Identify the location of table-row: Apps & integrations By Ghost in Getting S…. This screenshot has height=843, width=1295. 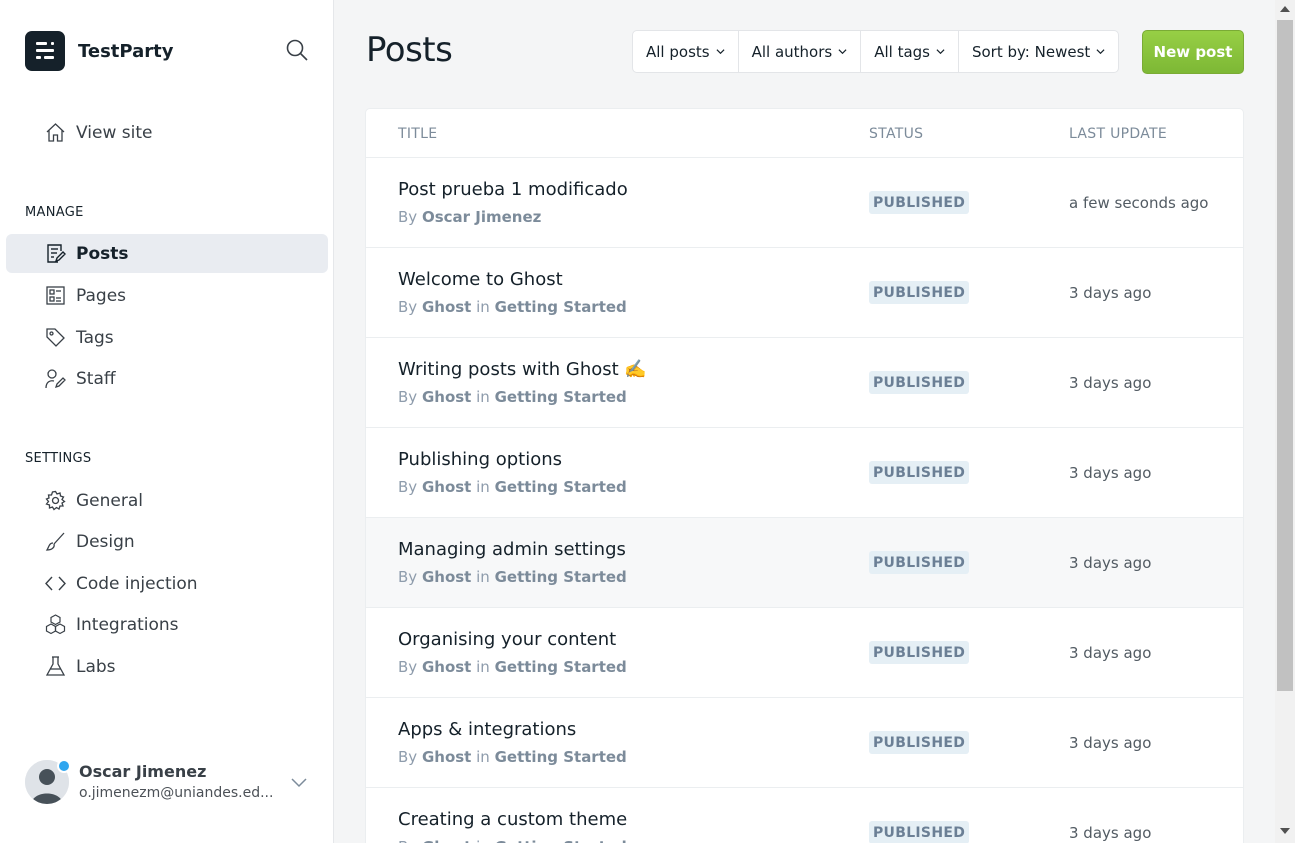
(804, 743).